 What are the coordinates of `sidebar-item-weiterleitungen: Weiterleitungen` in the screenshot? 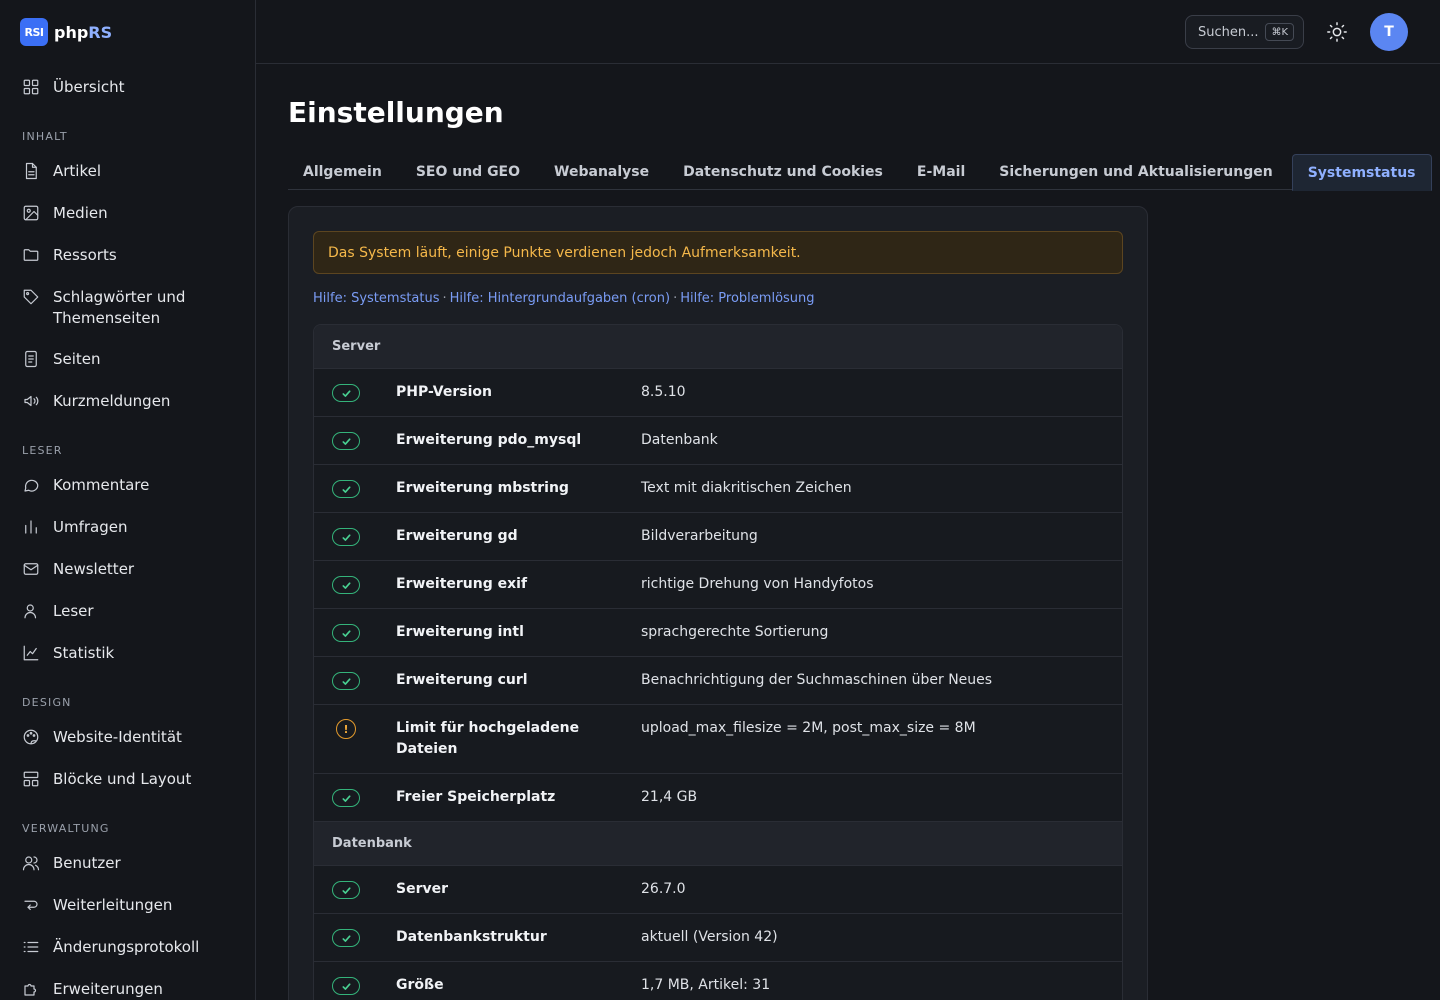 It's located at (127, 906).